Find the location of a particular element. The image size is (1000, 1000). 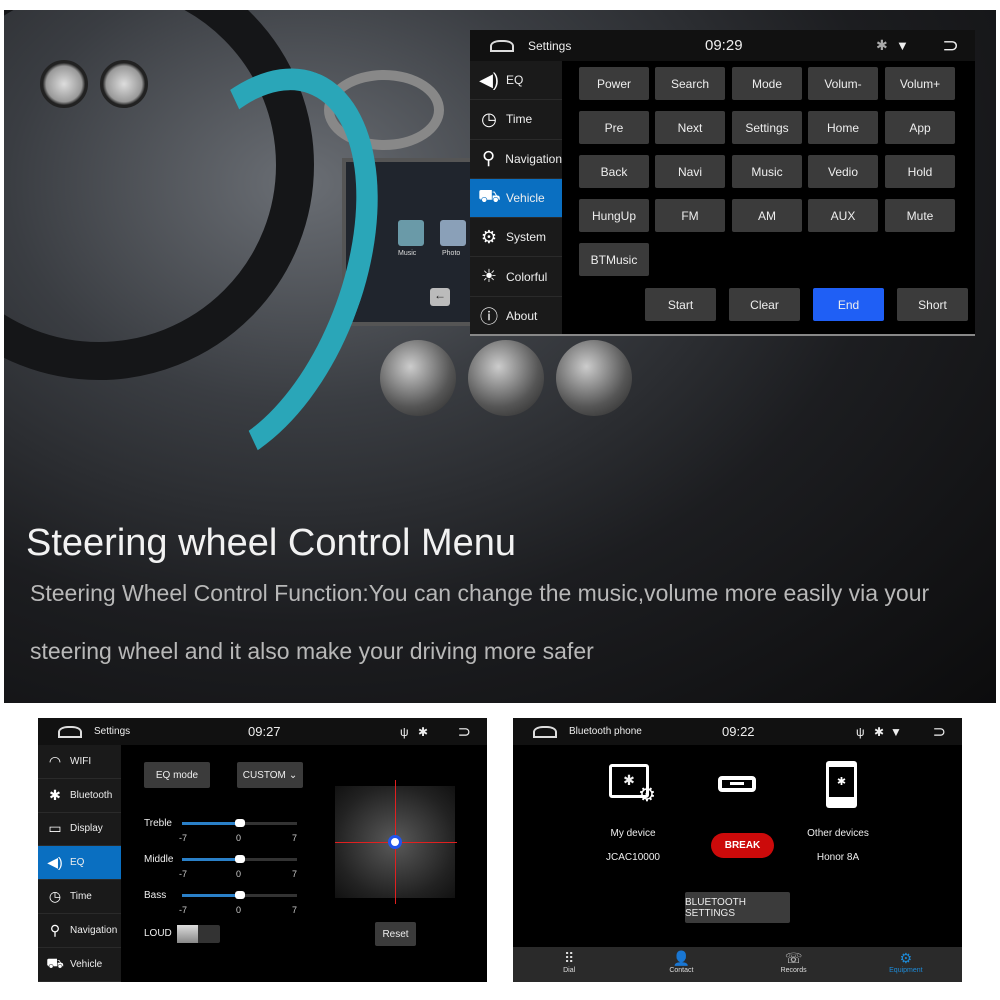

key-hungup-button: HungUp is located at coordinates (614, 215).